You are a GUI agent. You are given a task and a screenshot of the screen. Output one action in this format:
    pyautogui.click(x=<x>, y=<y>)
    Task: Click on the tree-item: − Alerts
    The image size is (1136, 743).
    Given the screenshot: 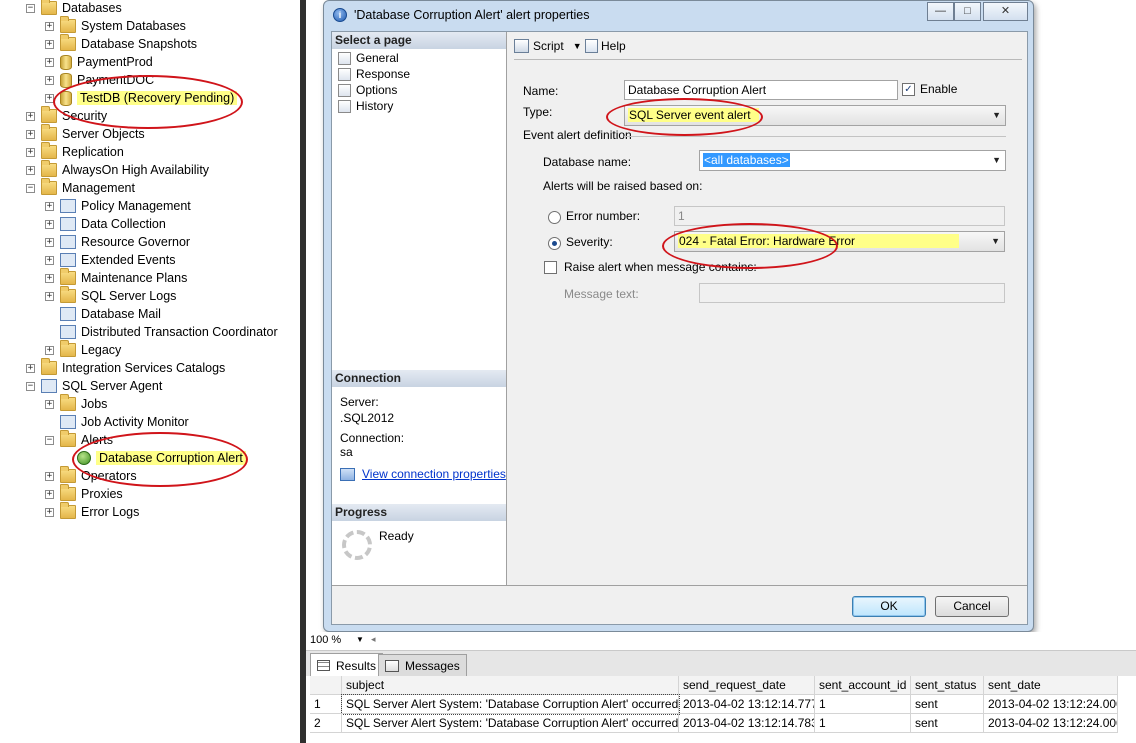 What is the action you would take?
    pyautogui.click(x=79, y=439)
    